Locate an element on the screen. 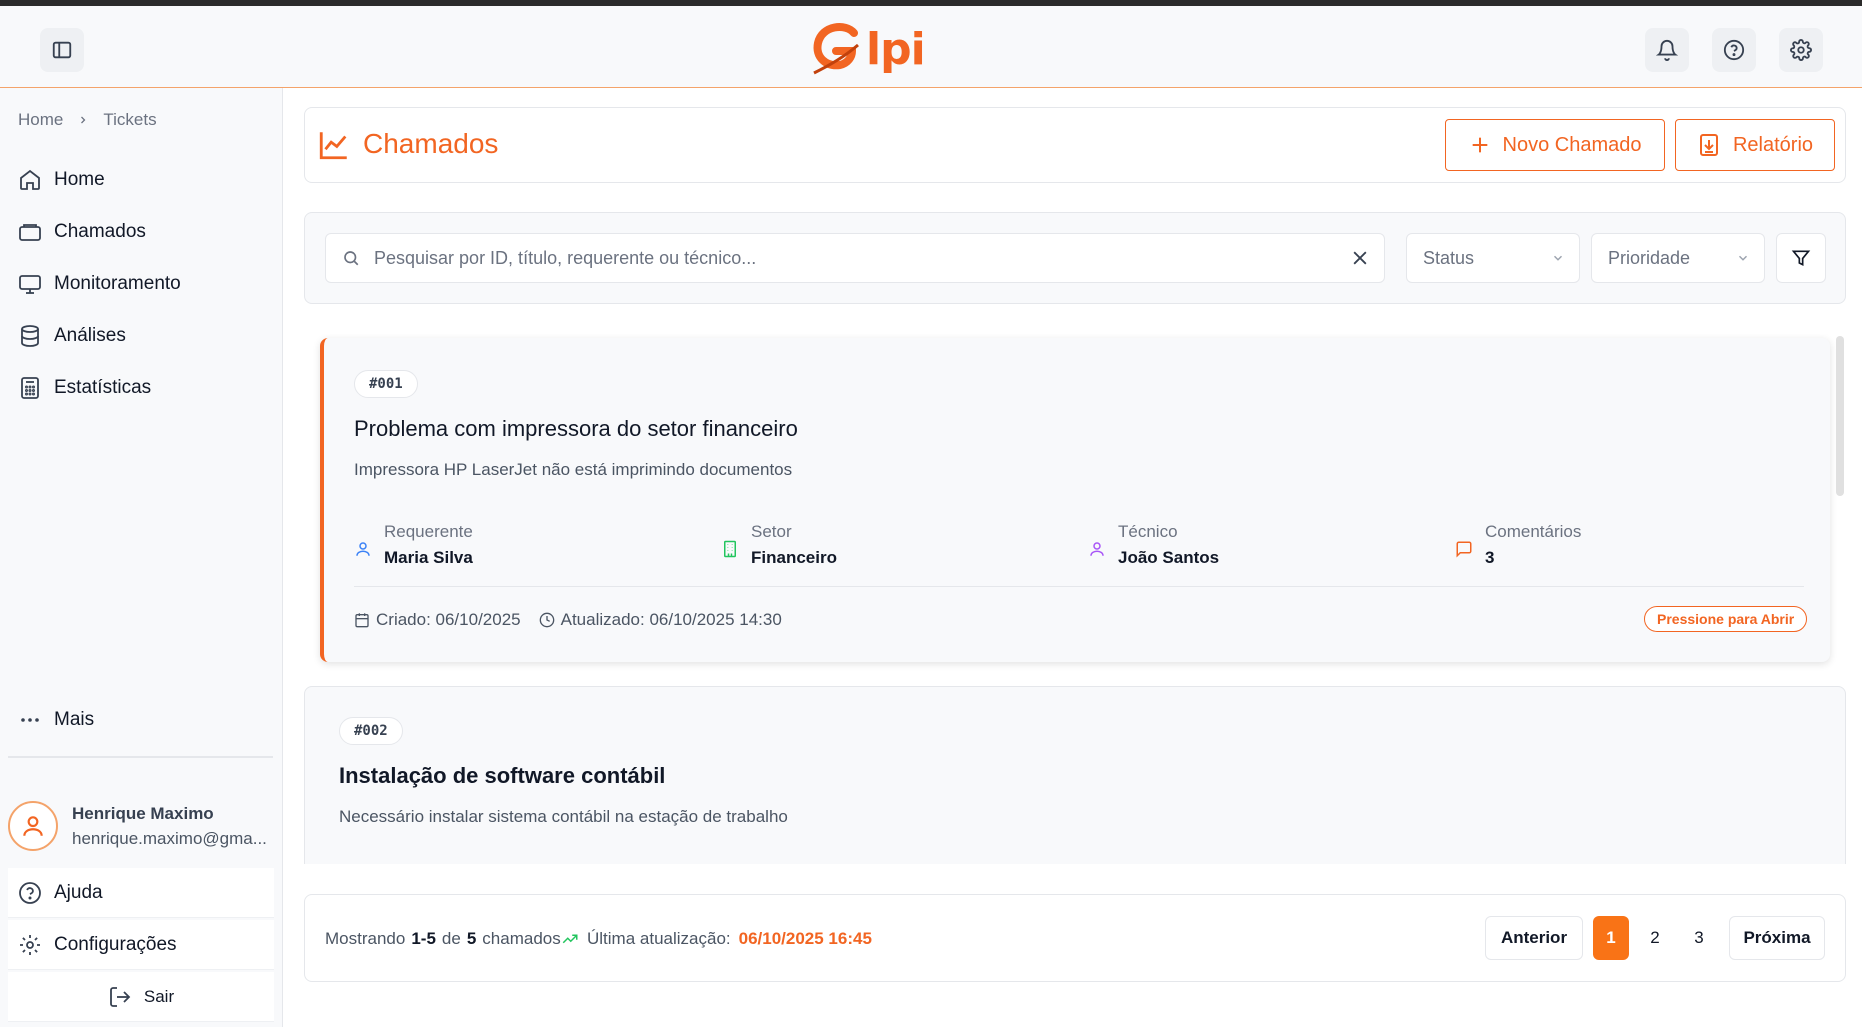  page-1-button: 1 is located at coordinates (1611, 938).